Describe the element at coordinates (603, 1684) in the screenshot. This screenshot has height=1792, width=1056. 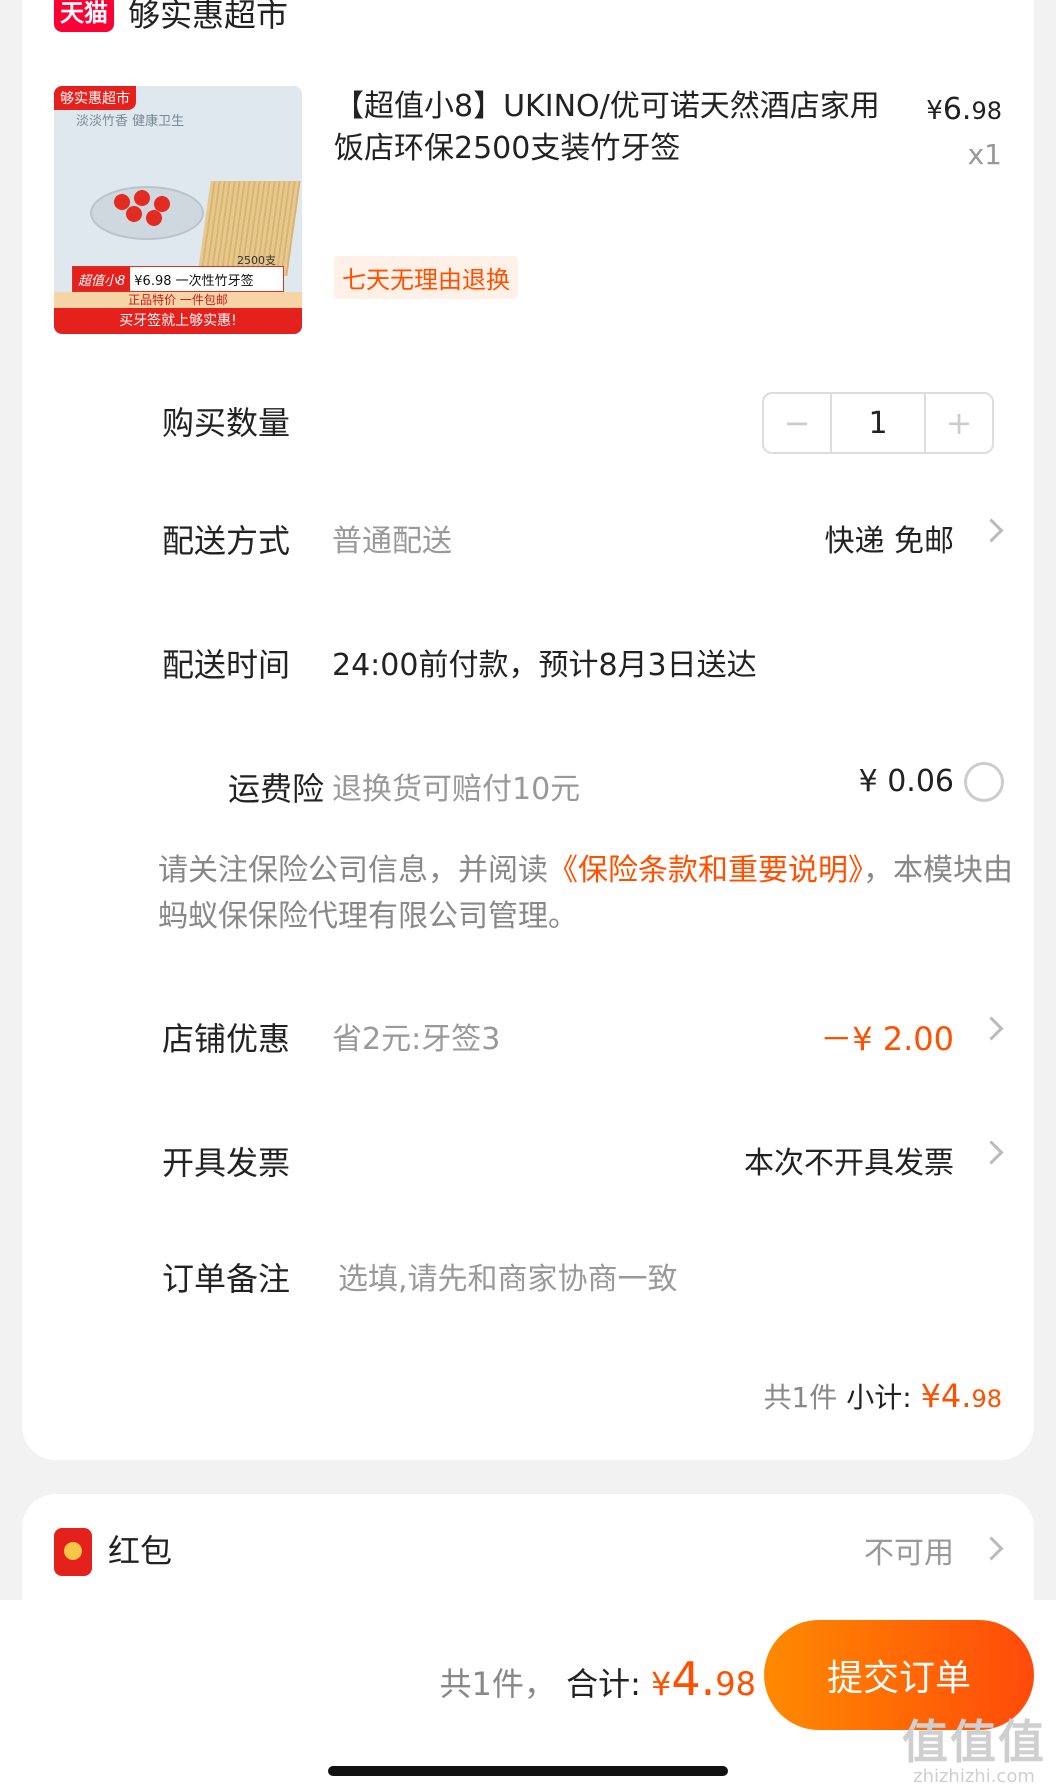
I see `total-label: 合计:` at that location.